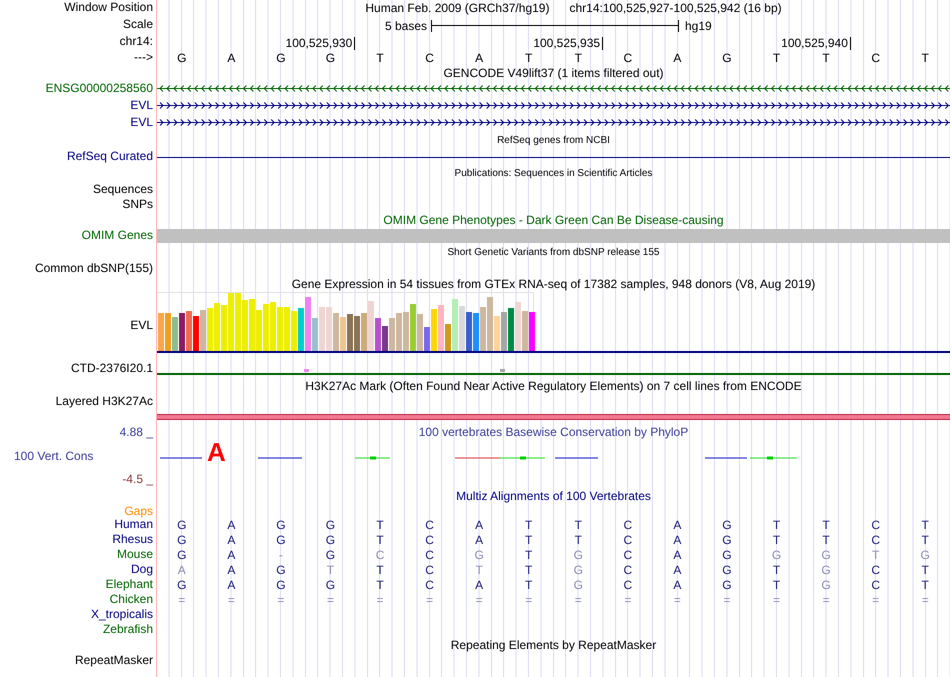 The height and width of the screenshot is (677, 950). What do you see at coordinates (141, 569) in the screenshot?
I see `species-label: Dog` at bounding box center [141, 569].